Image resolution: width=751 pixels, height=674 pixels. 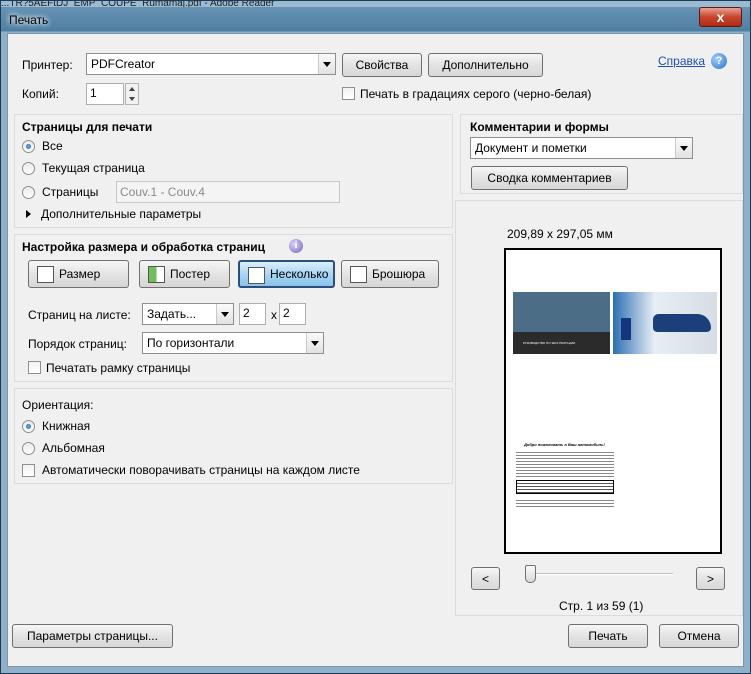 I want to click on print-button: Печать, so click(x=608, y=636).